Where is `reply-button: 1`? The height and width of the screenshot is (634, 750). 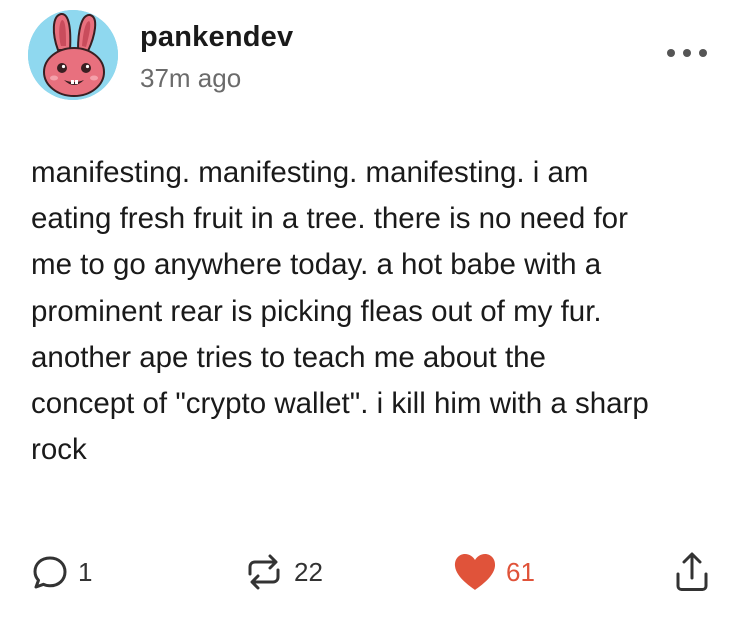
reply-button: 1 is located at coordinates (61, 572).